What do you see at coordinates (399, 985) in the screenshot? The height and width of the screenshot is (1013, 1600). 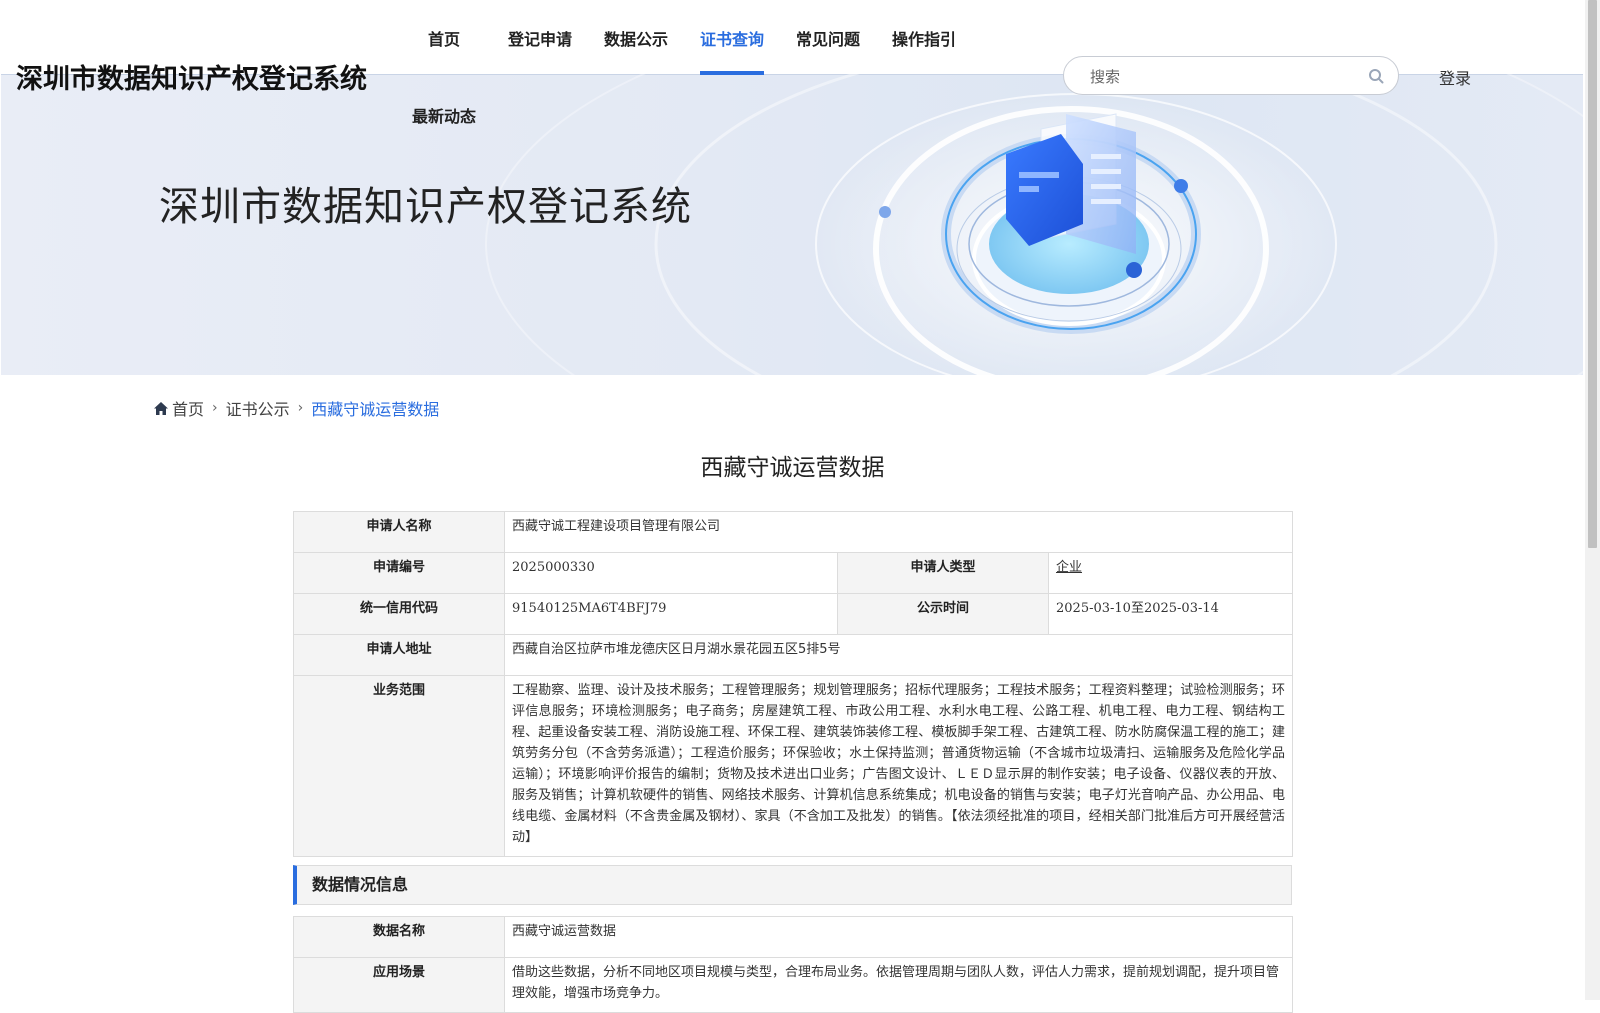 I see `application-scenario-label: 应用场景` at bounding box center [399, 985].